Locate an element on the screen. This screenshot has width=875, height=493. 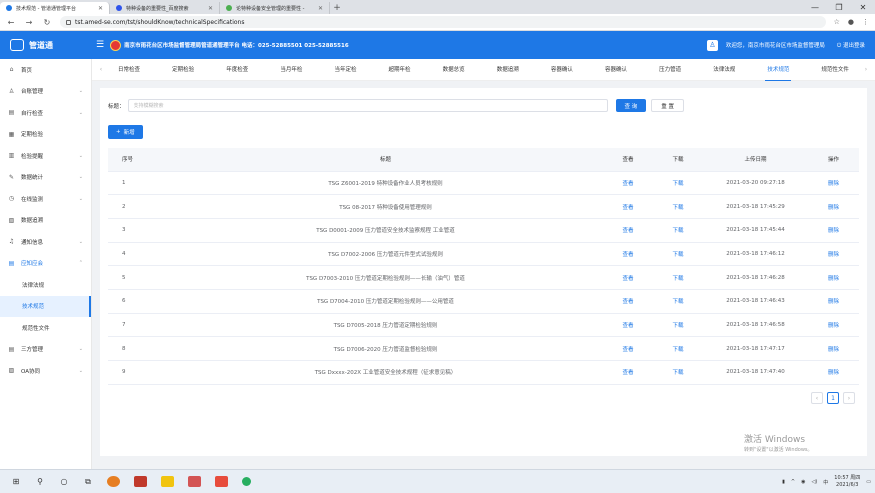
sidebar-item: ▤ 自行检查 ⌄ is located at coordinates (45, 113).